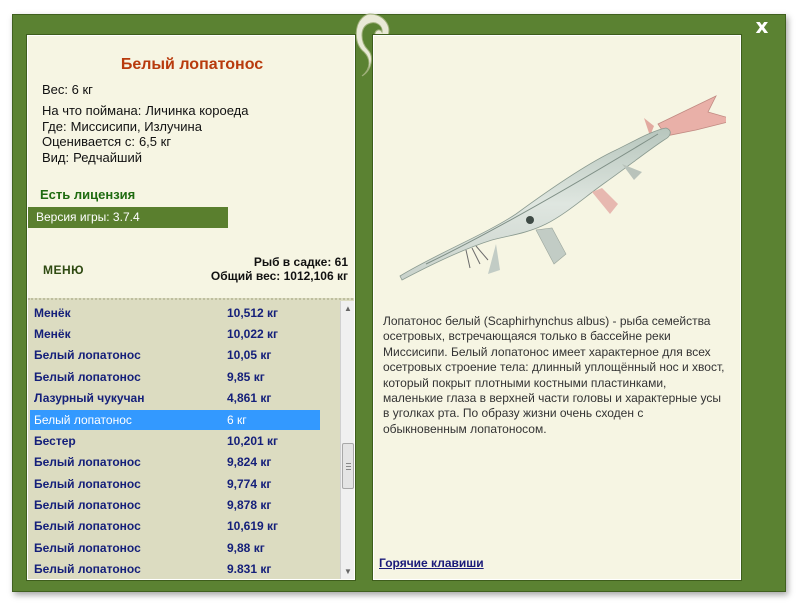 This screenshot has height=607, width=800. Describe the element at coordinates (175, 548) in the screenshot. I see `list-item: Белый лопатонос 9,88 кг` at that location.